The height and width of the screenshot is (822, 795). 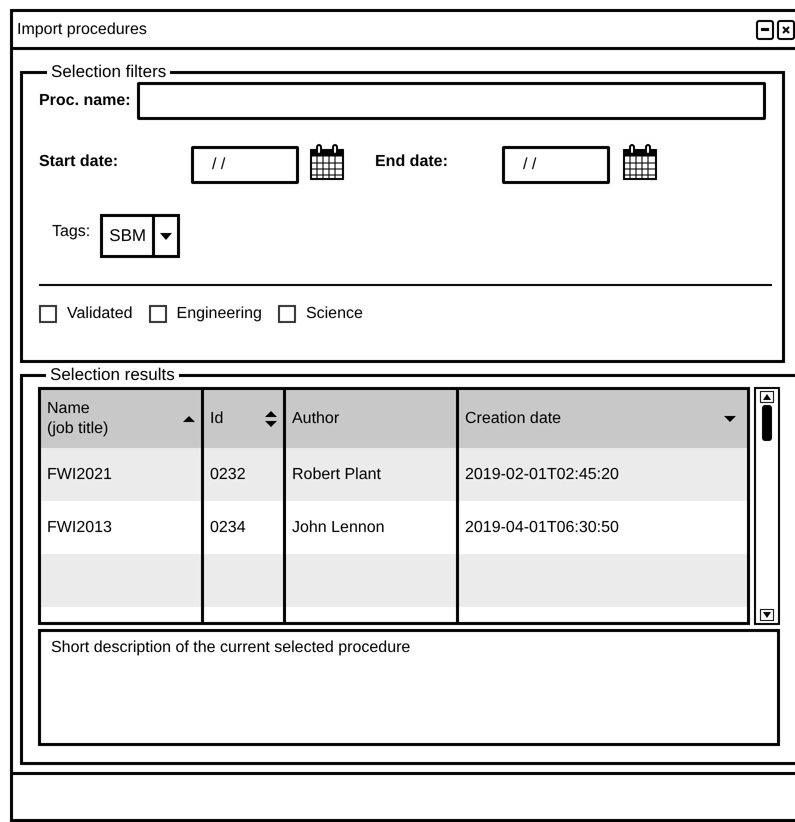 What do you see at coordinates (230, 647) in the screenshot?
I see `description-text: Short description of the current selected procedure` at bounding box center [230, 647].